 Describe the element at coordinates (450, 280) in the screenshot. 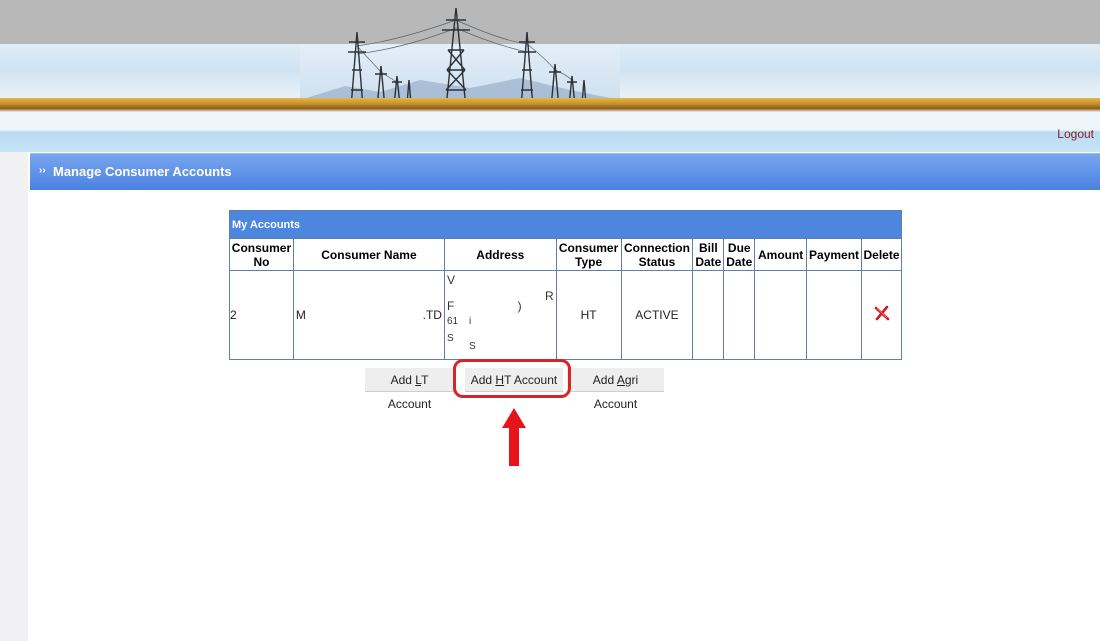

I see `address-fragment: V` at that location.